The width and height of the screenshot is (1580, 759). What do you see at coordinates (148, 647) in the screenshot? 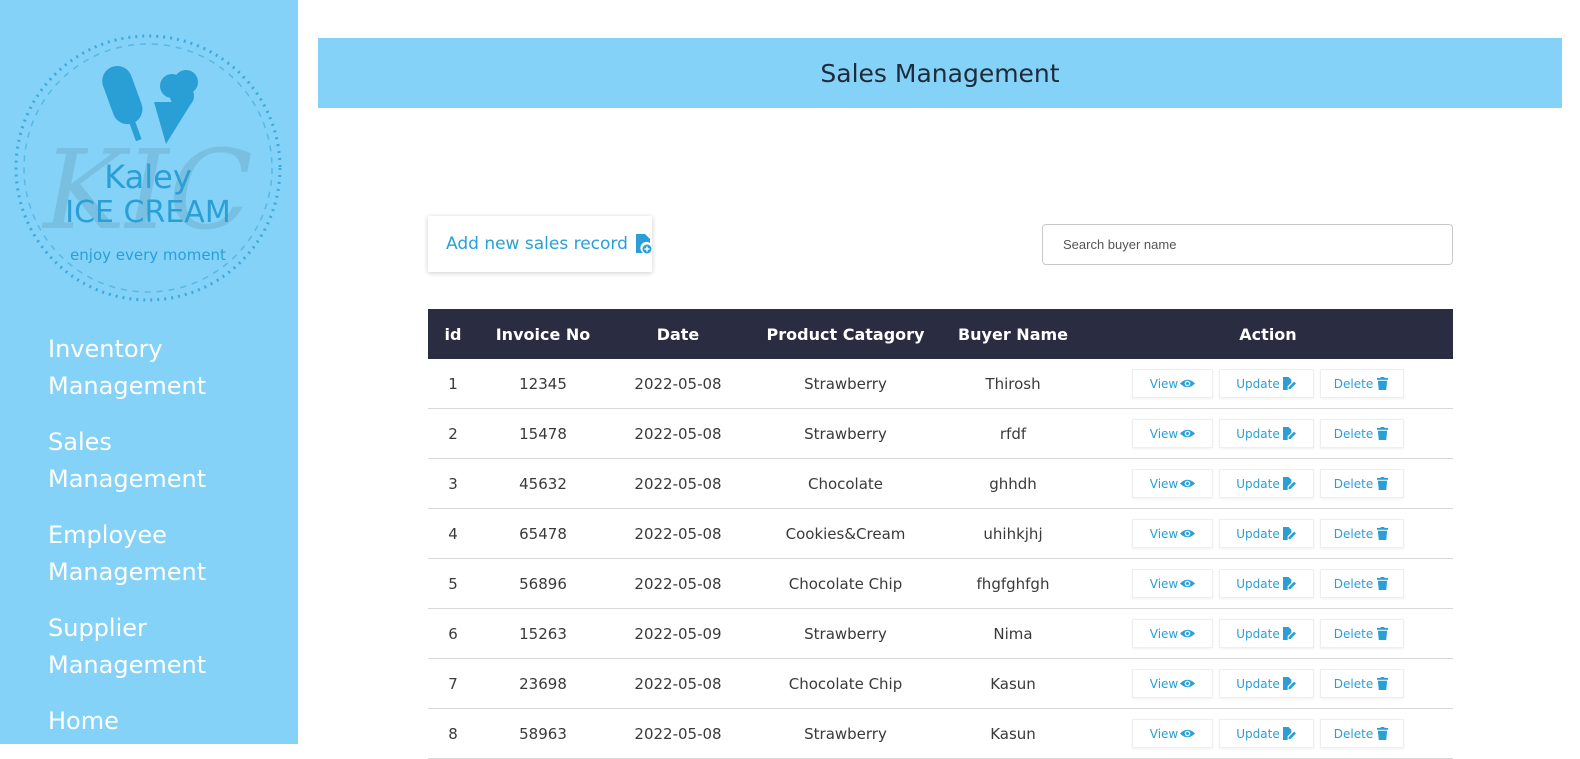
I see `sidebar-item-supplier: Supplier Management` at bounding box center [148, 647].